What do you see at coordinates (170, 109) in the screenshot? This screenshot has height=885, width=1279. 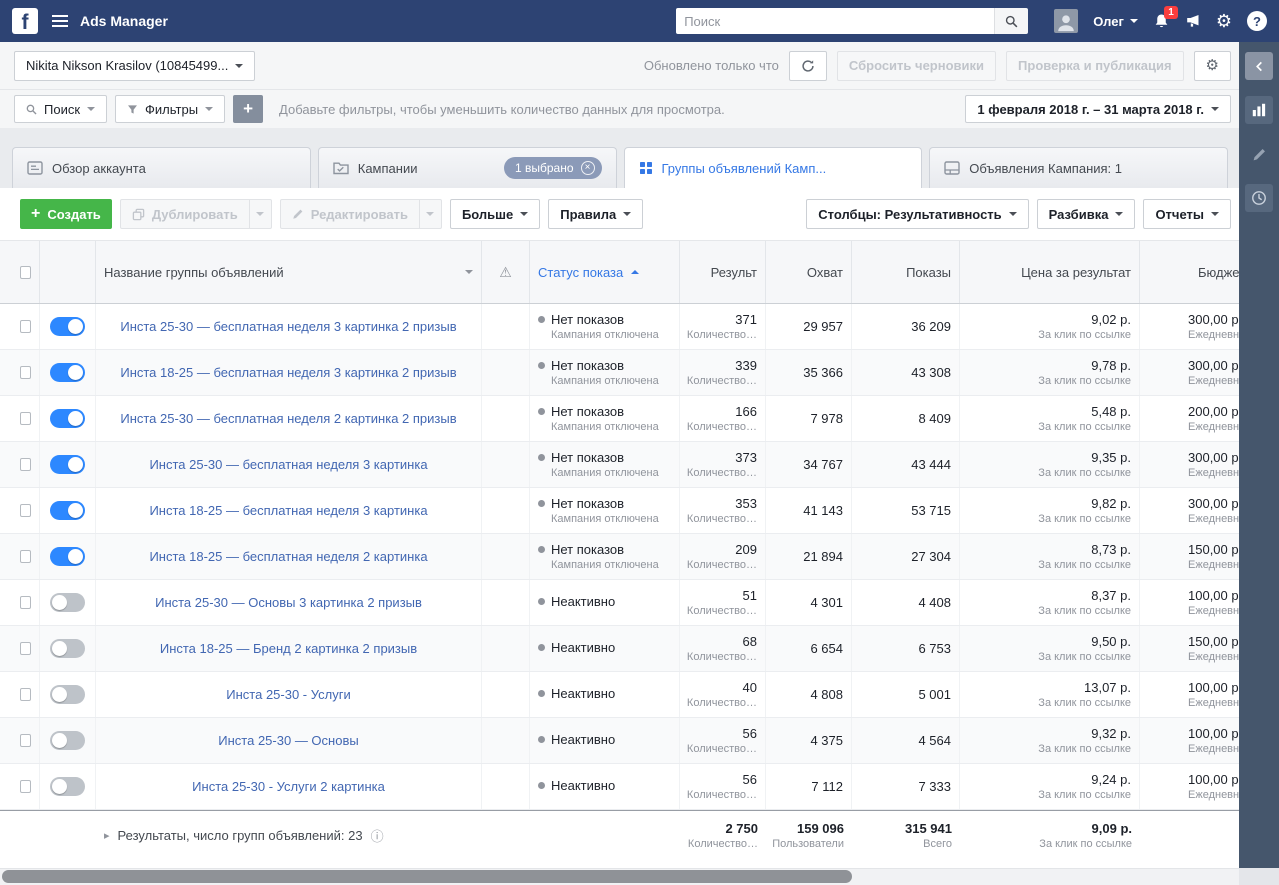 I see `filters-button: Фильтры` at bounding box center [170, 109].